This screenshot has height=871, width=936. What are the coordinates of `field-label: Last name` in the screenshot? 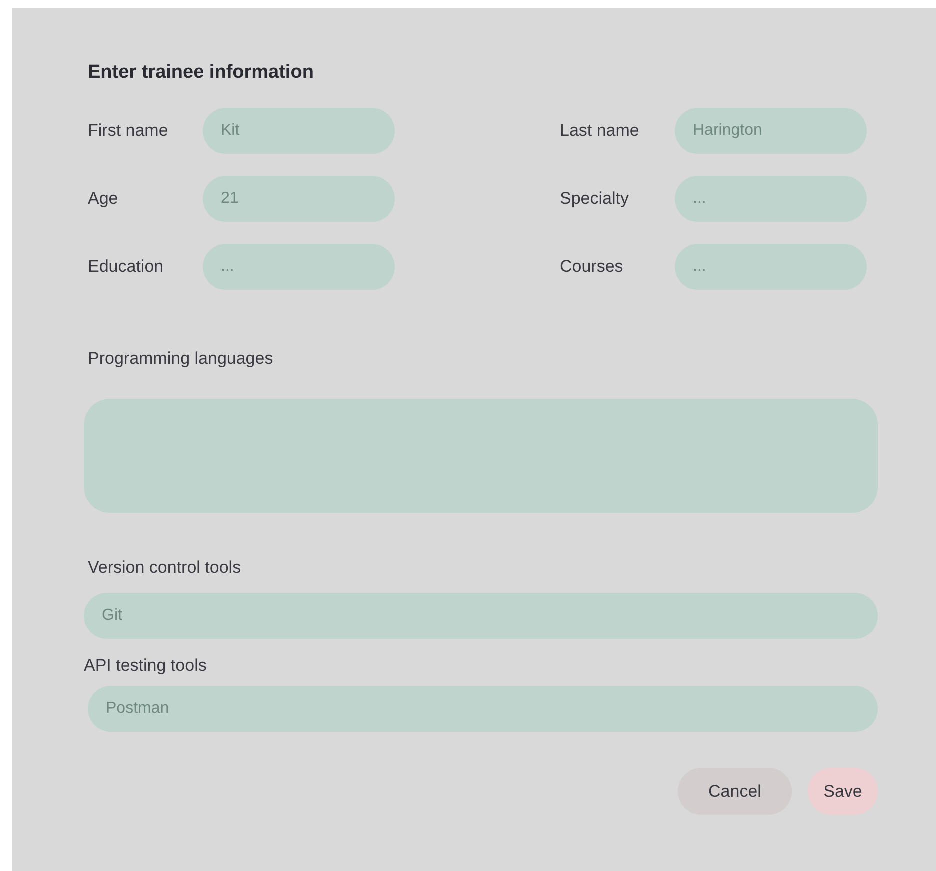 It's located at (600, 131).